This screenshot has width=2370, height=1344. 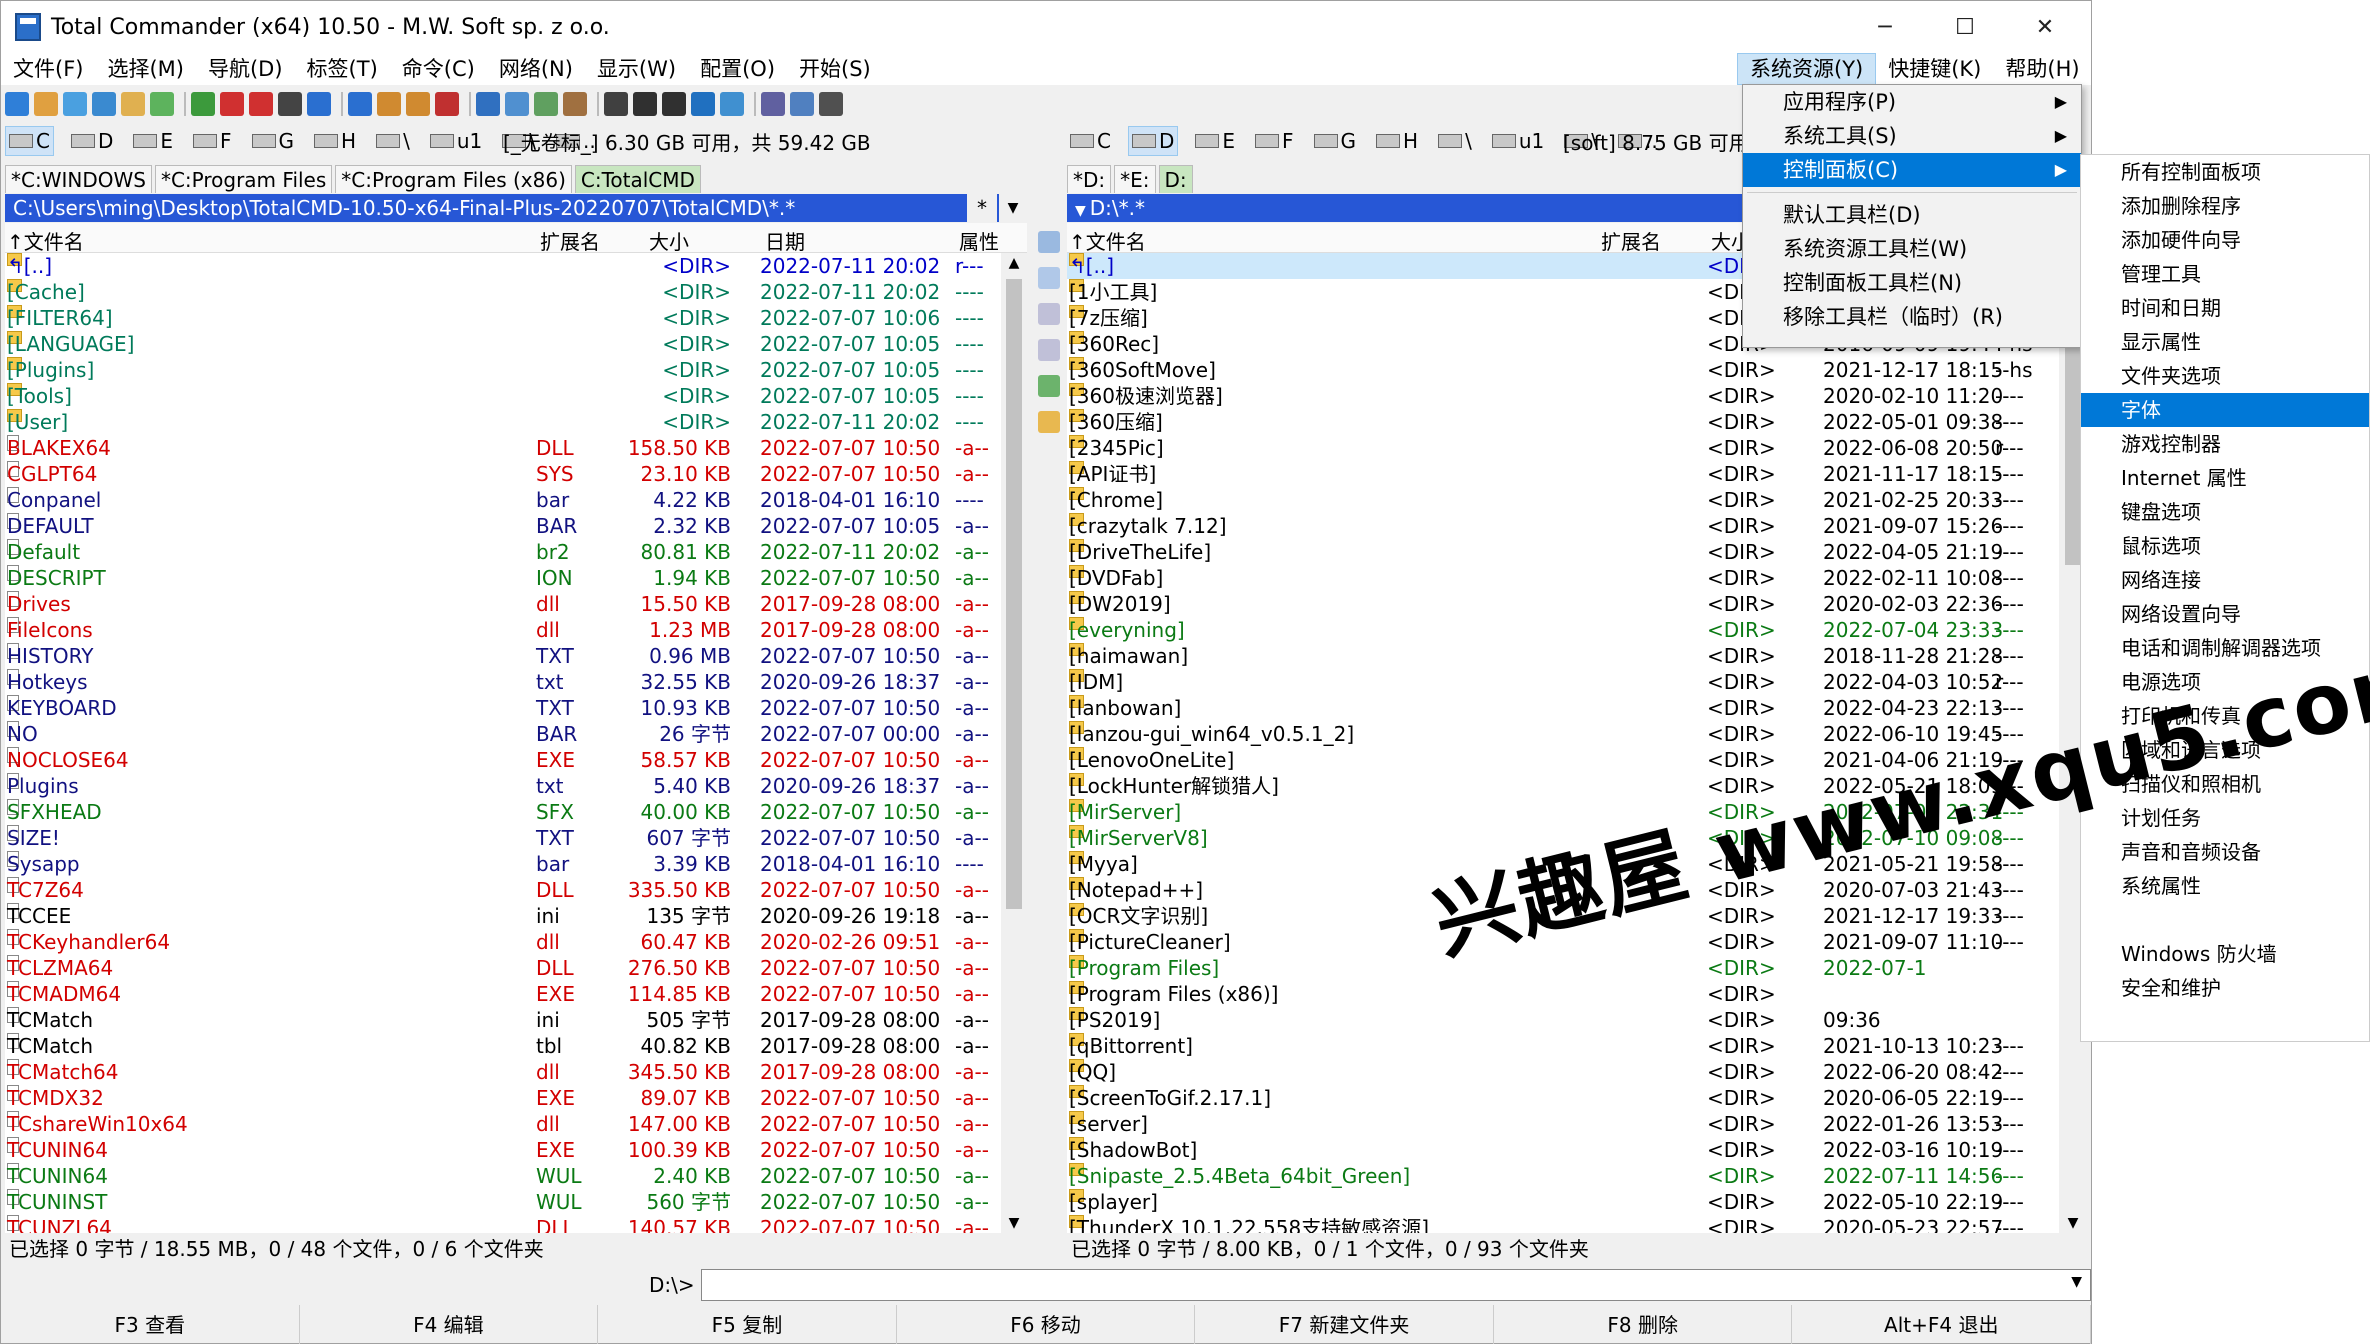 I want to click on control-panel-item: 添加删除程序, so click(x=2225, y=206).